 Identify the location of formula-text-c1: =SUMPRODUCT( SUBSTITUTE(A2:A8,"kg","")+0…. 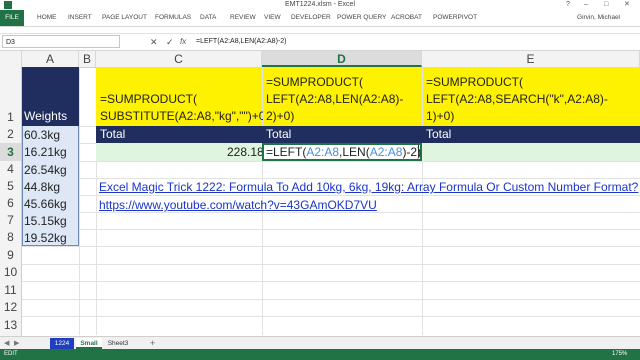
(185, 107).